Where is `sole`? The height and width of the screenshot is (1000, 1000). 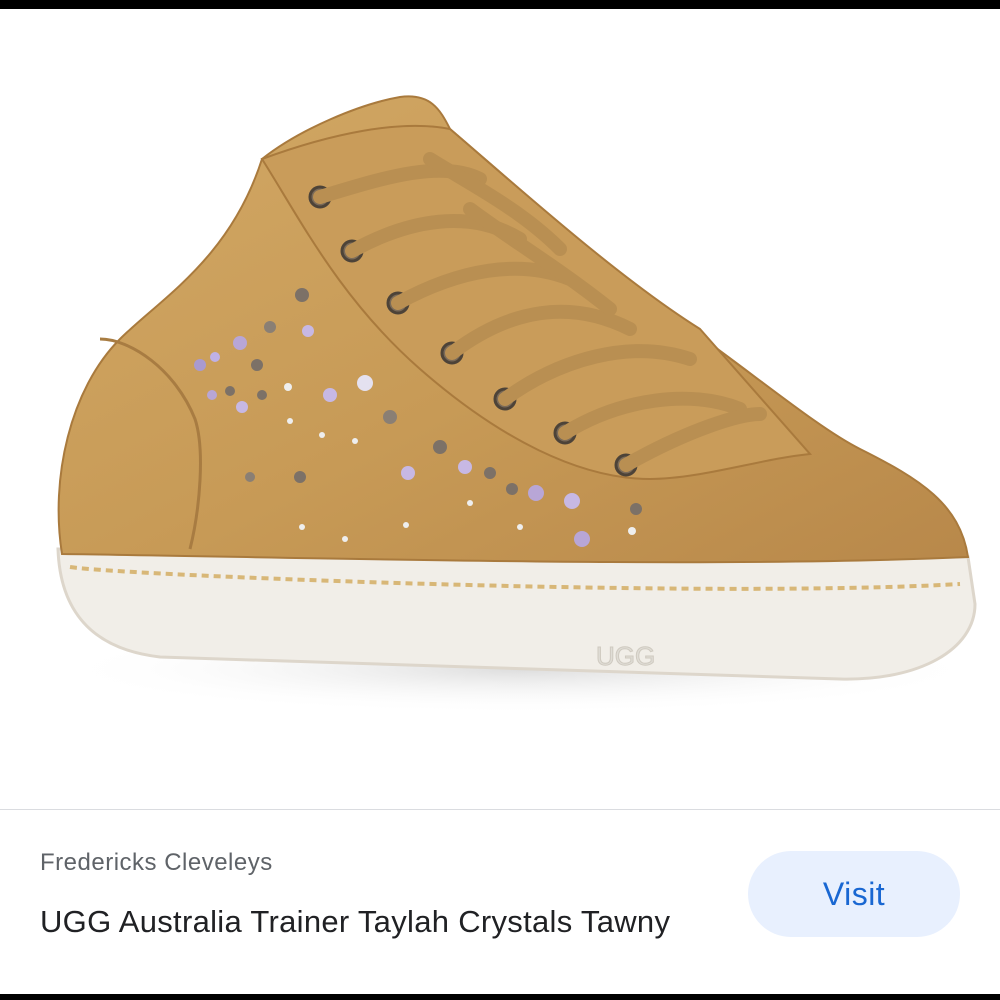 sole is located at coordinates (516, 614).